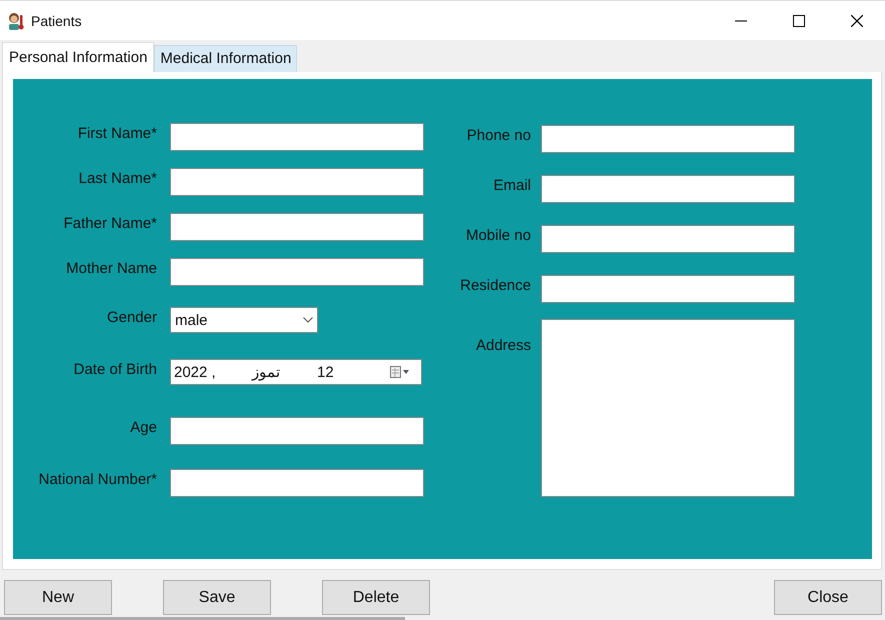  Describe the element at coordinates (308, 320) in the screenshot. I see `chevron-icon` at that location.